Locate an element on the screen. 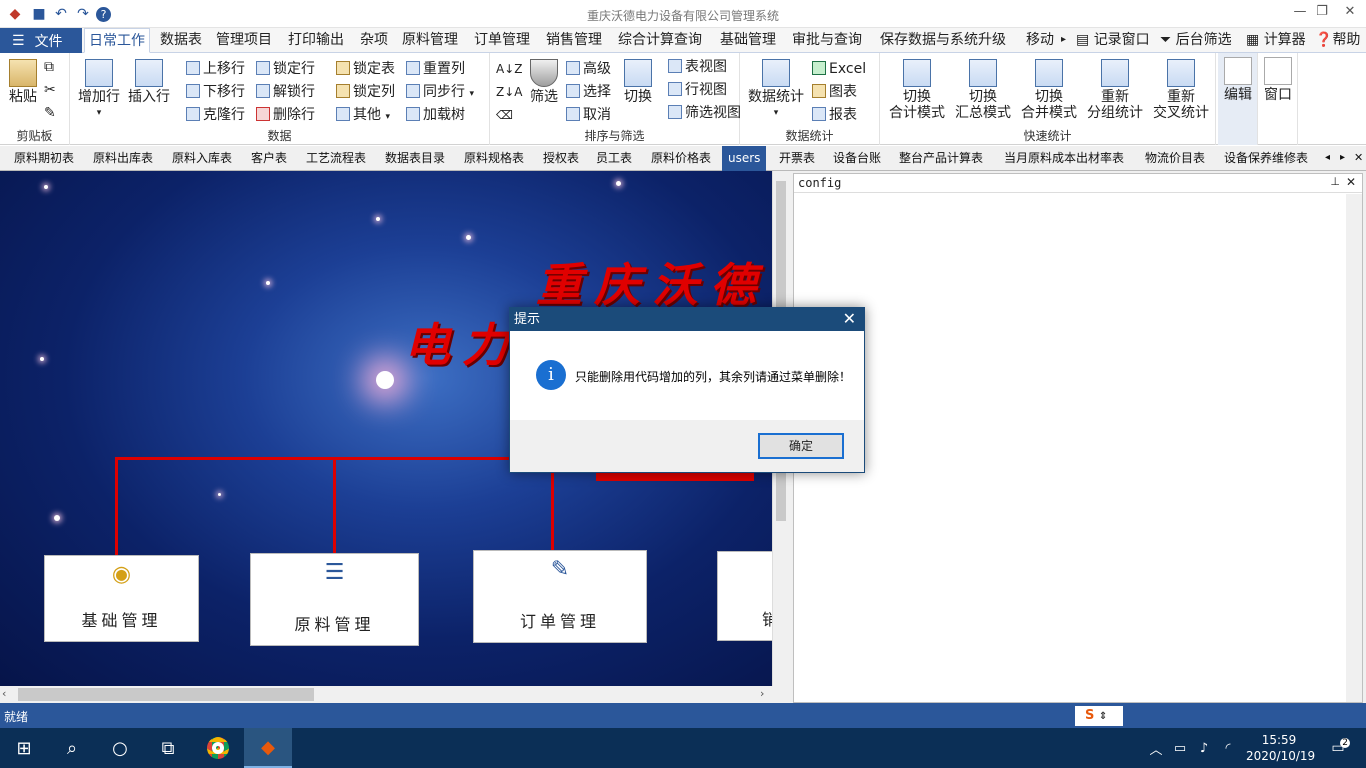  node-material-manage: ☰ 原料管理 is located at coordinates (334, 599).